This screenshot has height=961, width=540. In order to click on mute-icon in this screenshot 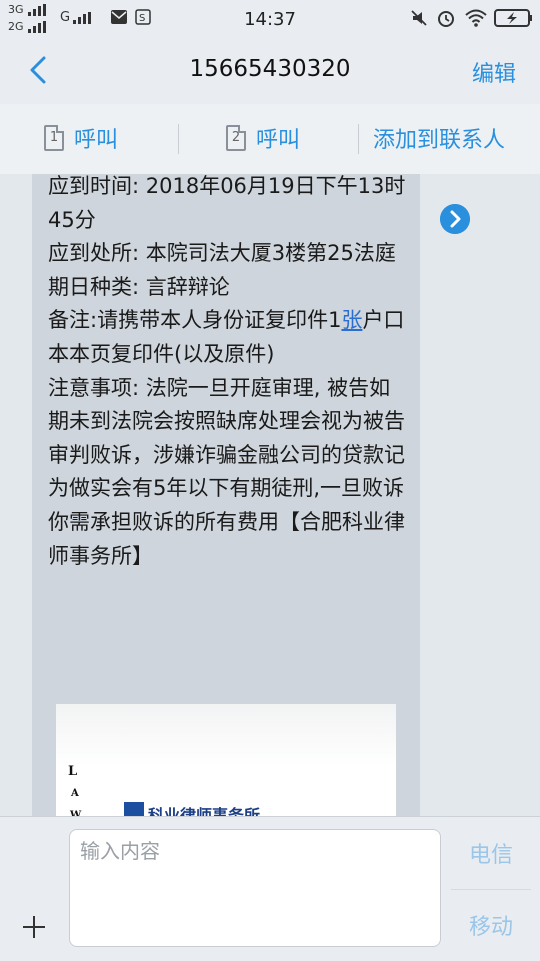, I will do `click(419, 18)`.